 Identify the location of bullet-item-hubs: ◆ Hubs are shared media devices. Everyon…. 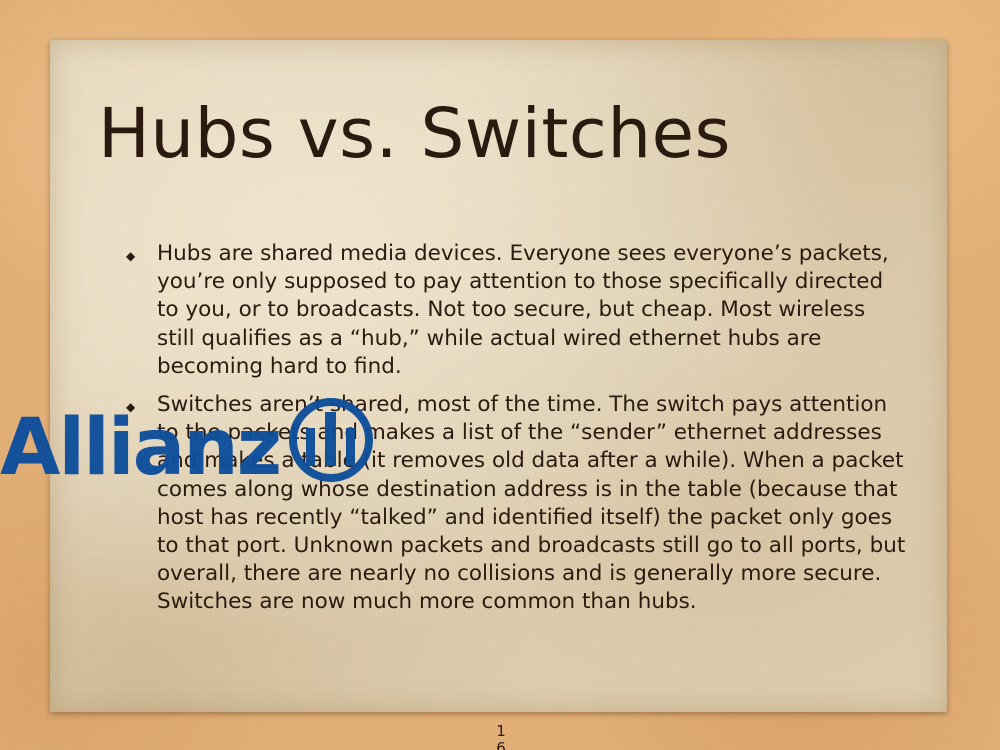
(516, 310).